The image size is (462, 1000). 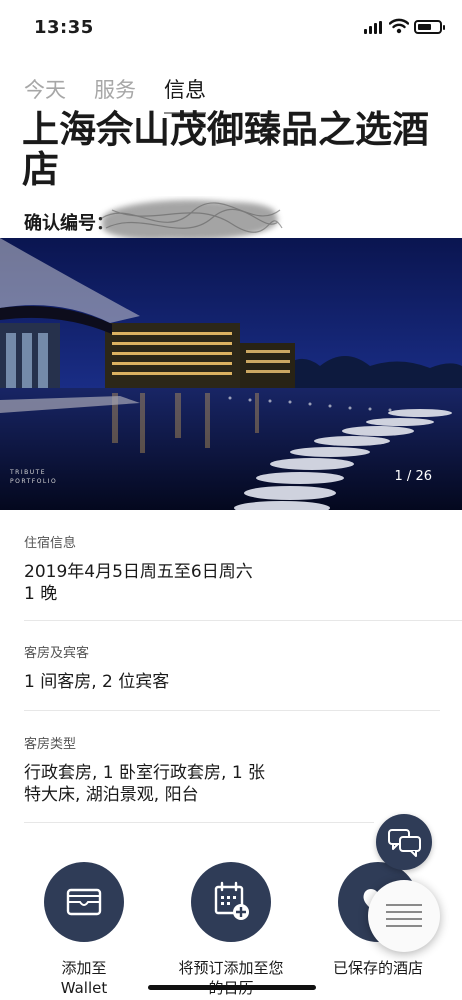 I want to click on wifi-icon, so click(x=399, y=26).